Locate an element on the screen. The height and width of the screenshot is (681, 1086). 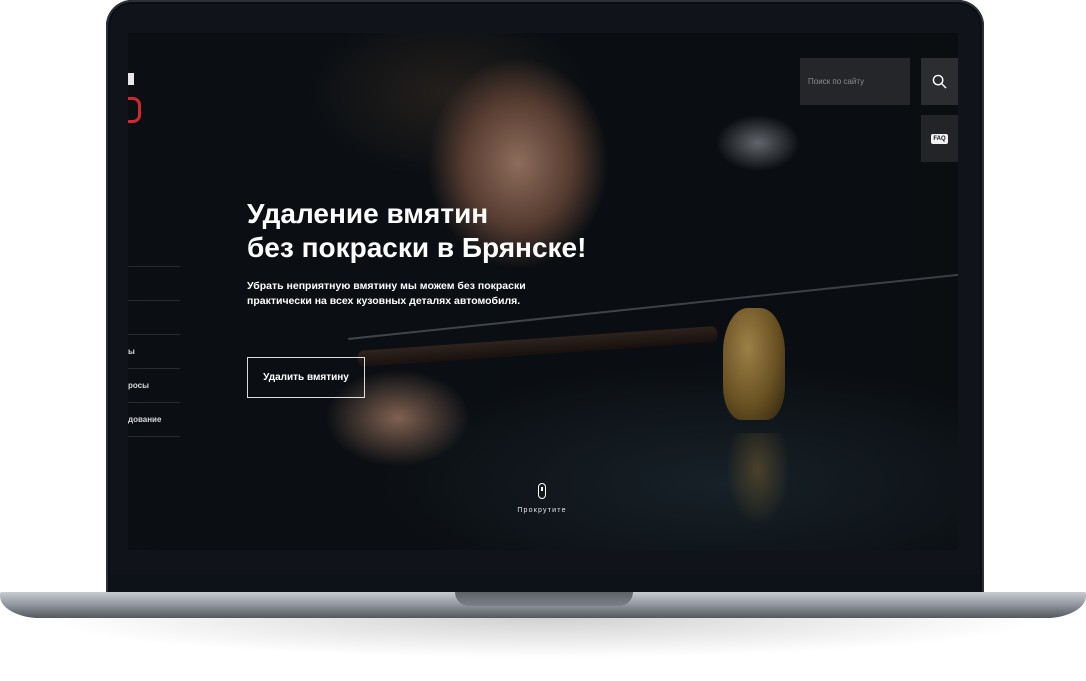
side-menu-item: ы is located at coordinates (154, 352).